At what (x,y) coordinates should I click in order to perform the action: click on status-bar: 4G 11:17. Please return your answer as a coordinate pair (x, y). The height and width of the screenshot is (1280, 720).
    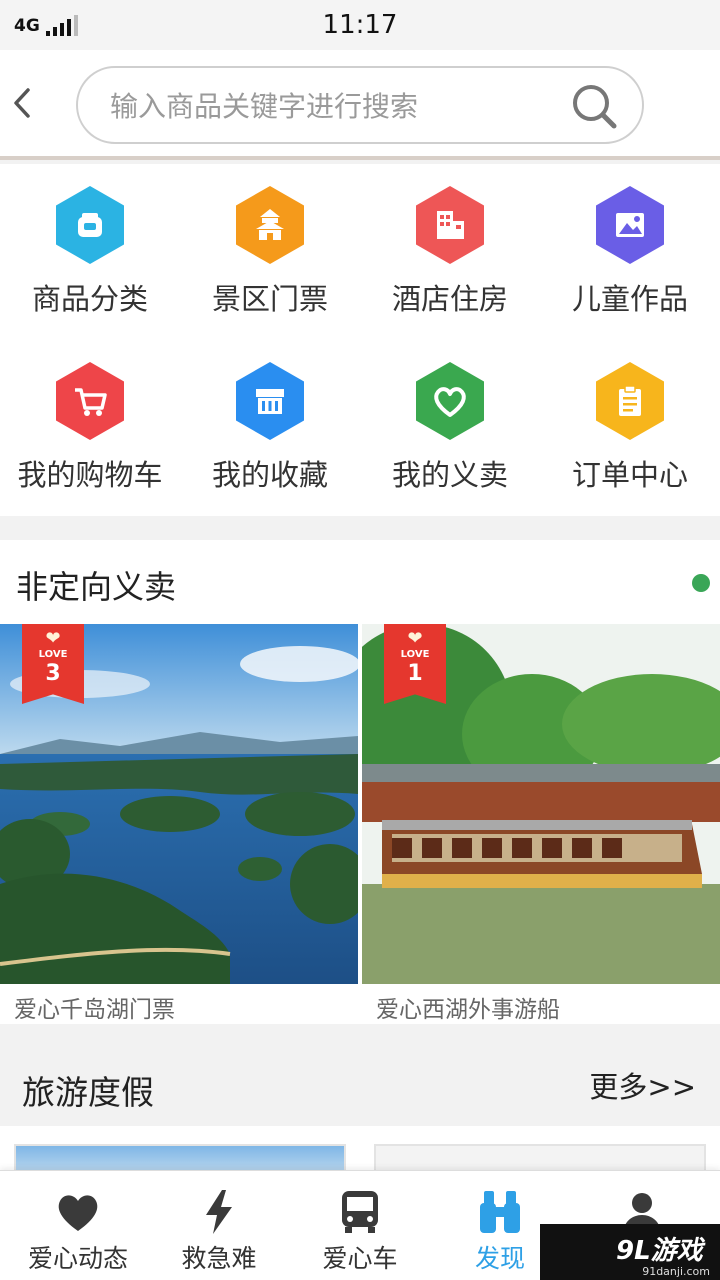
    Looking at the image, I should click on (360, 25).